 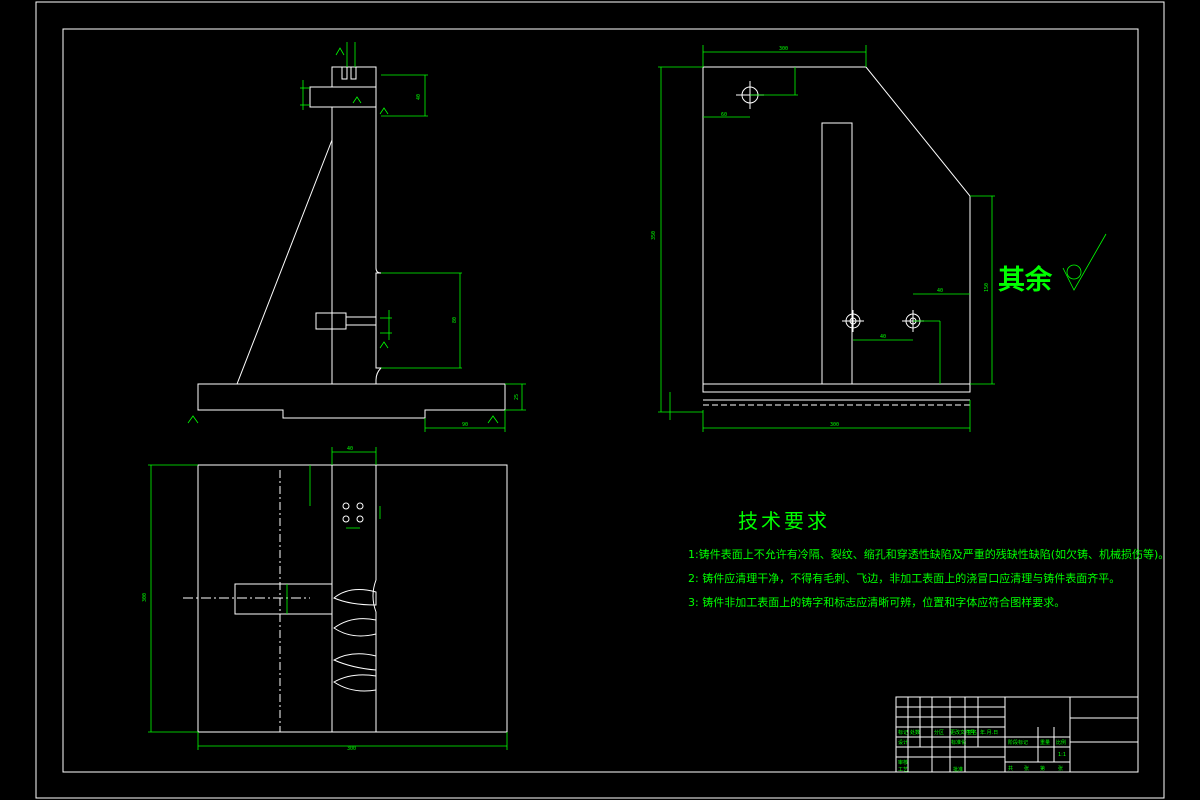 I want to click on tb-mark: 标记, so click(x=903, y=733).